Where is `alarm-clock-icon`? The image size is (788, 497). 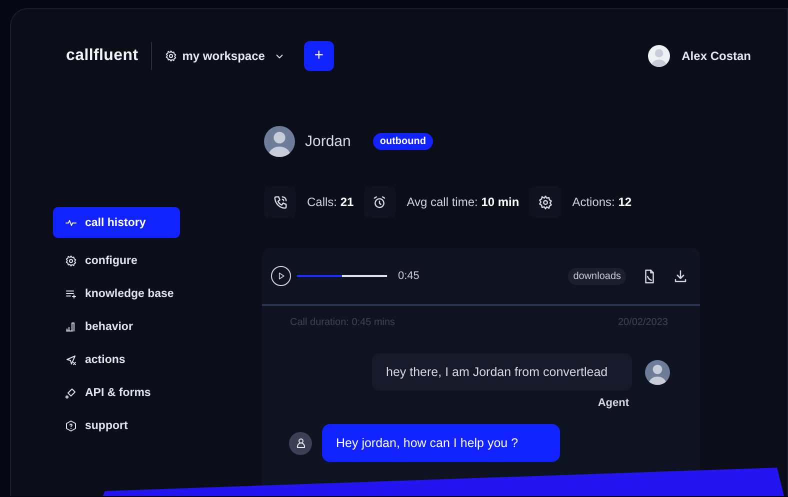
alarm-clock-icon is located at coordinates (380, 202).